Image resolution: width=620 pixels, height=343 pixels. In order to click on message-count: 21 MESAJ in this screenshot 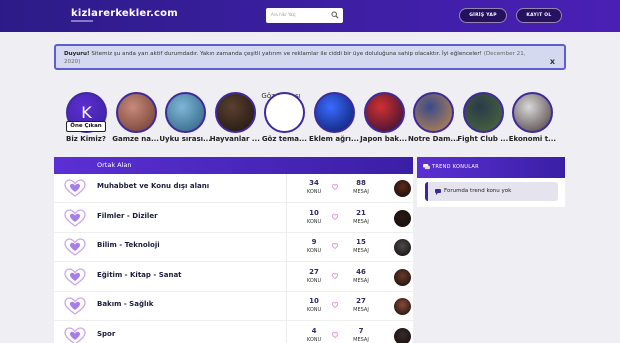, I will do `click(361, 217)`.